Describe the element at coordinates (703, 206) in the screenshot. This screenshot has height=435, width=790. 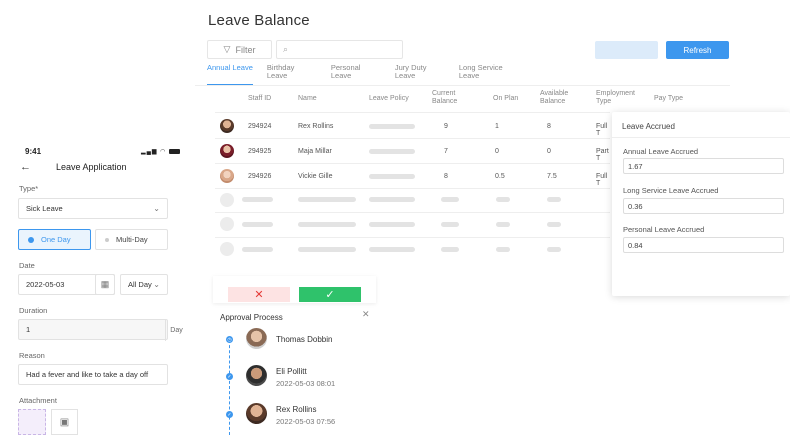
I see `long-service-accrued-field: 0.36` at that location.